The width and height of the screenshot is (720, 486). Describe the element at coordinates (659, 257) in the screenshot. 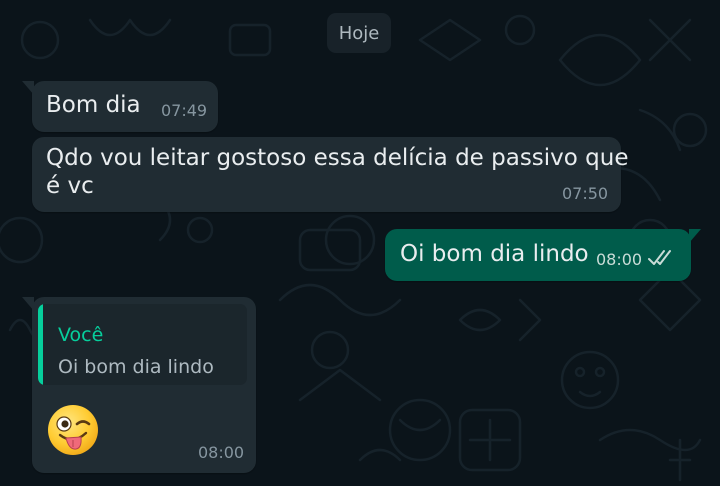

I see `double-check-icon` at that location.